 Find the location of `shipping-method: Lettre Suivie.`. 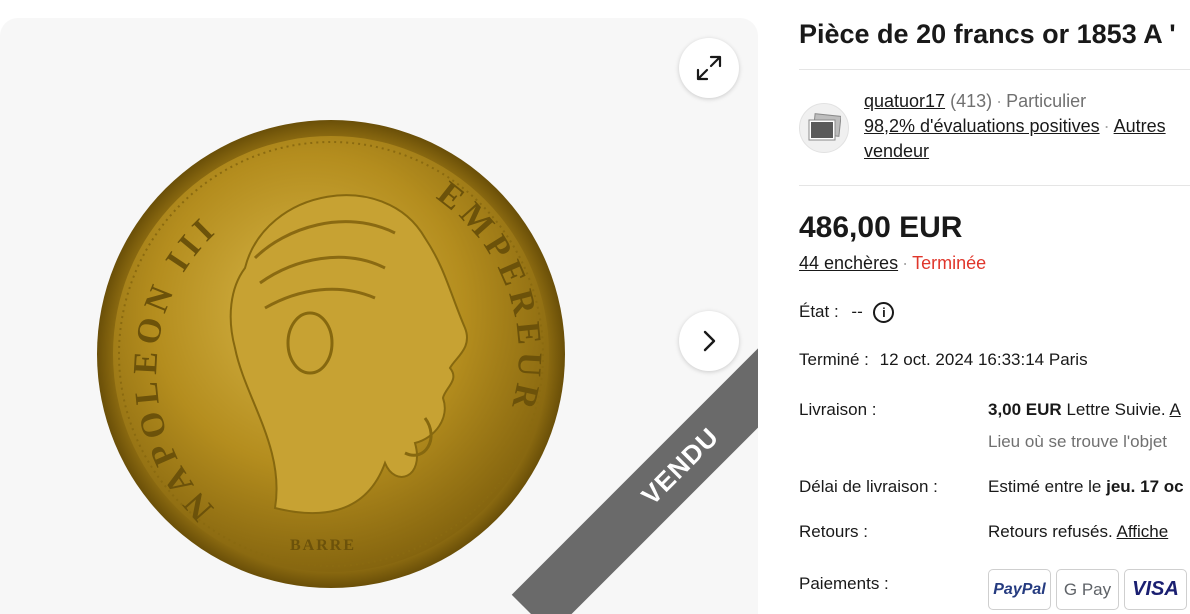

shipping-method: Lettre Suivie. is located at coordinates (1116, 409).